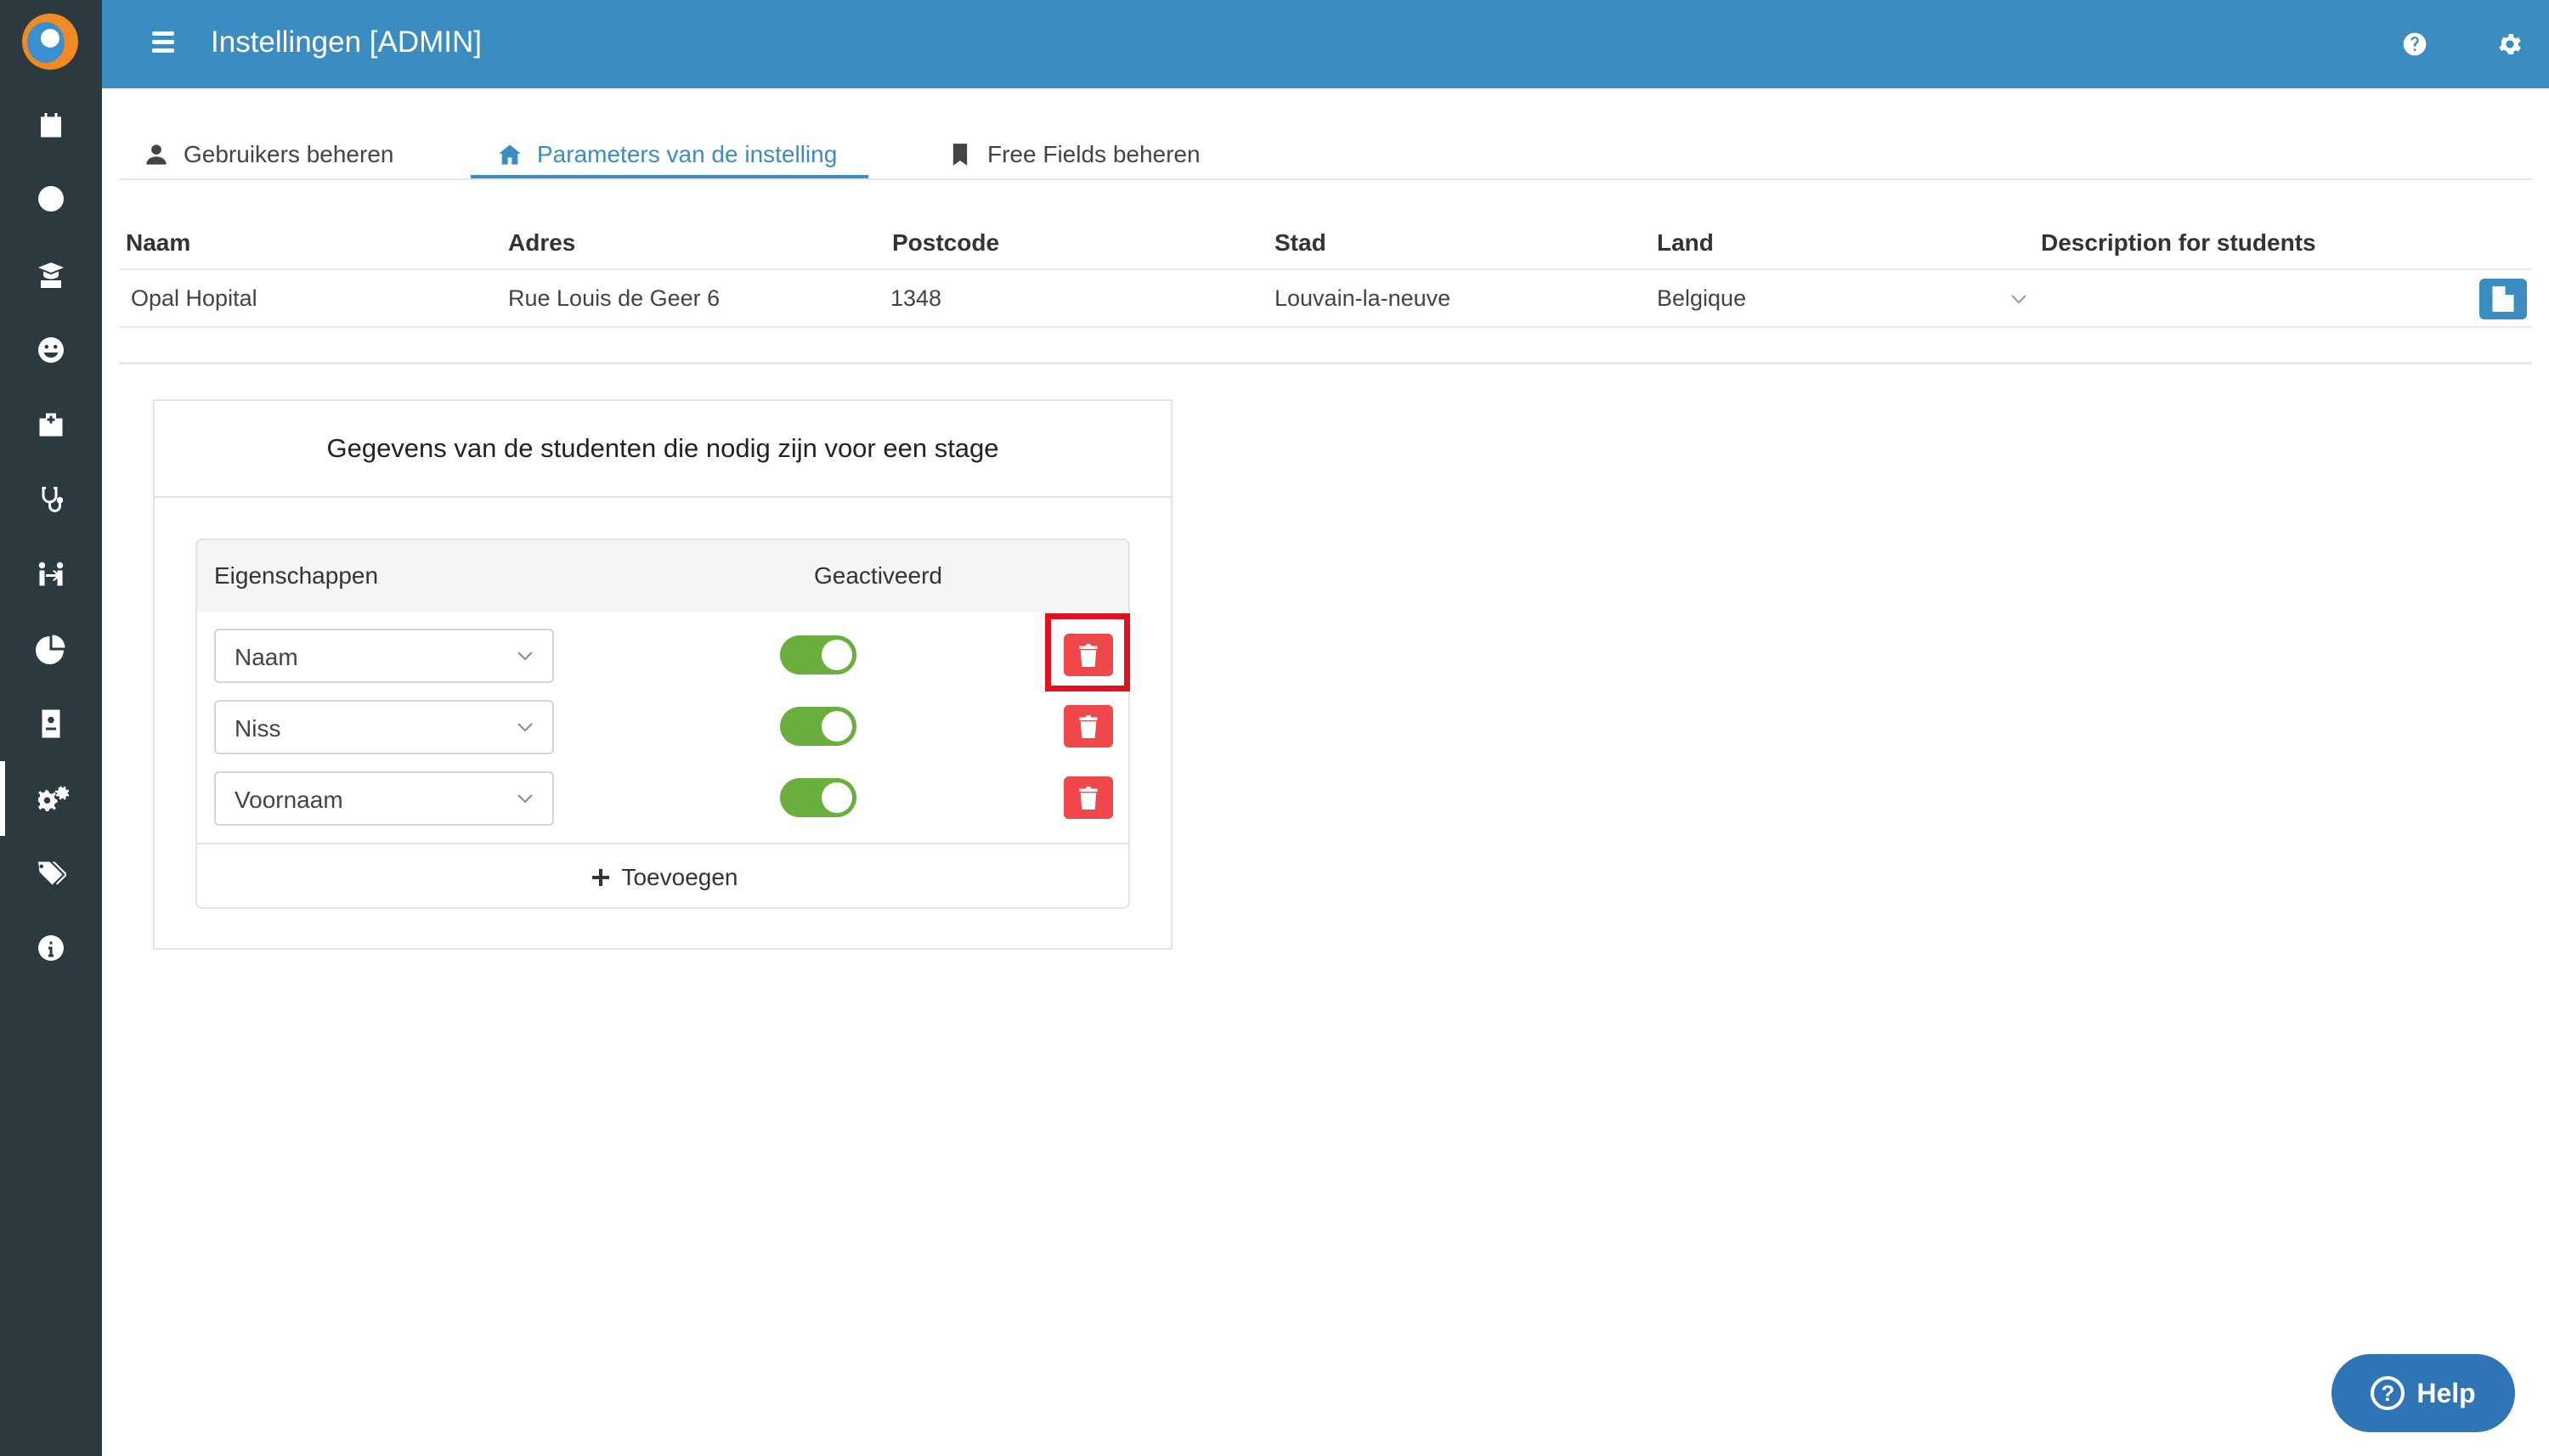  What do you see at coordinates (878, 575) in the screenshot?
I see `col-header-activated: Geactiveerd` at bounding box center [878, 575].